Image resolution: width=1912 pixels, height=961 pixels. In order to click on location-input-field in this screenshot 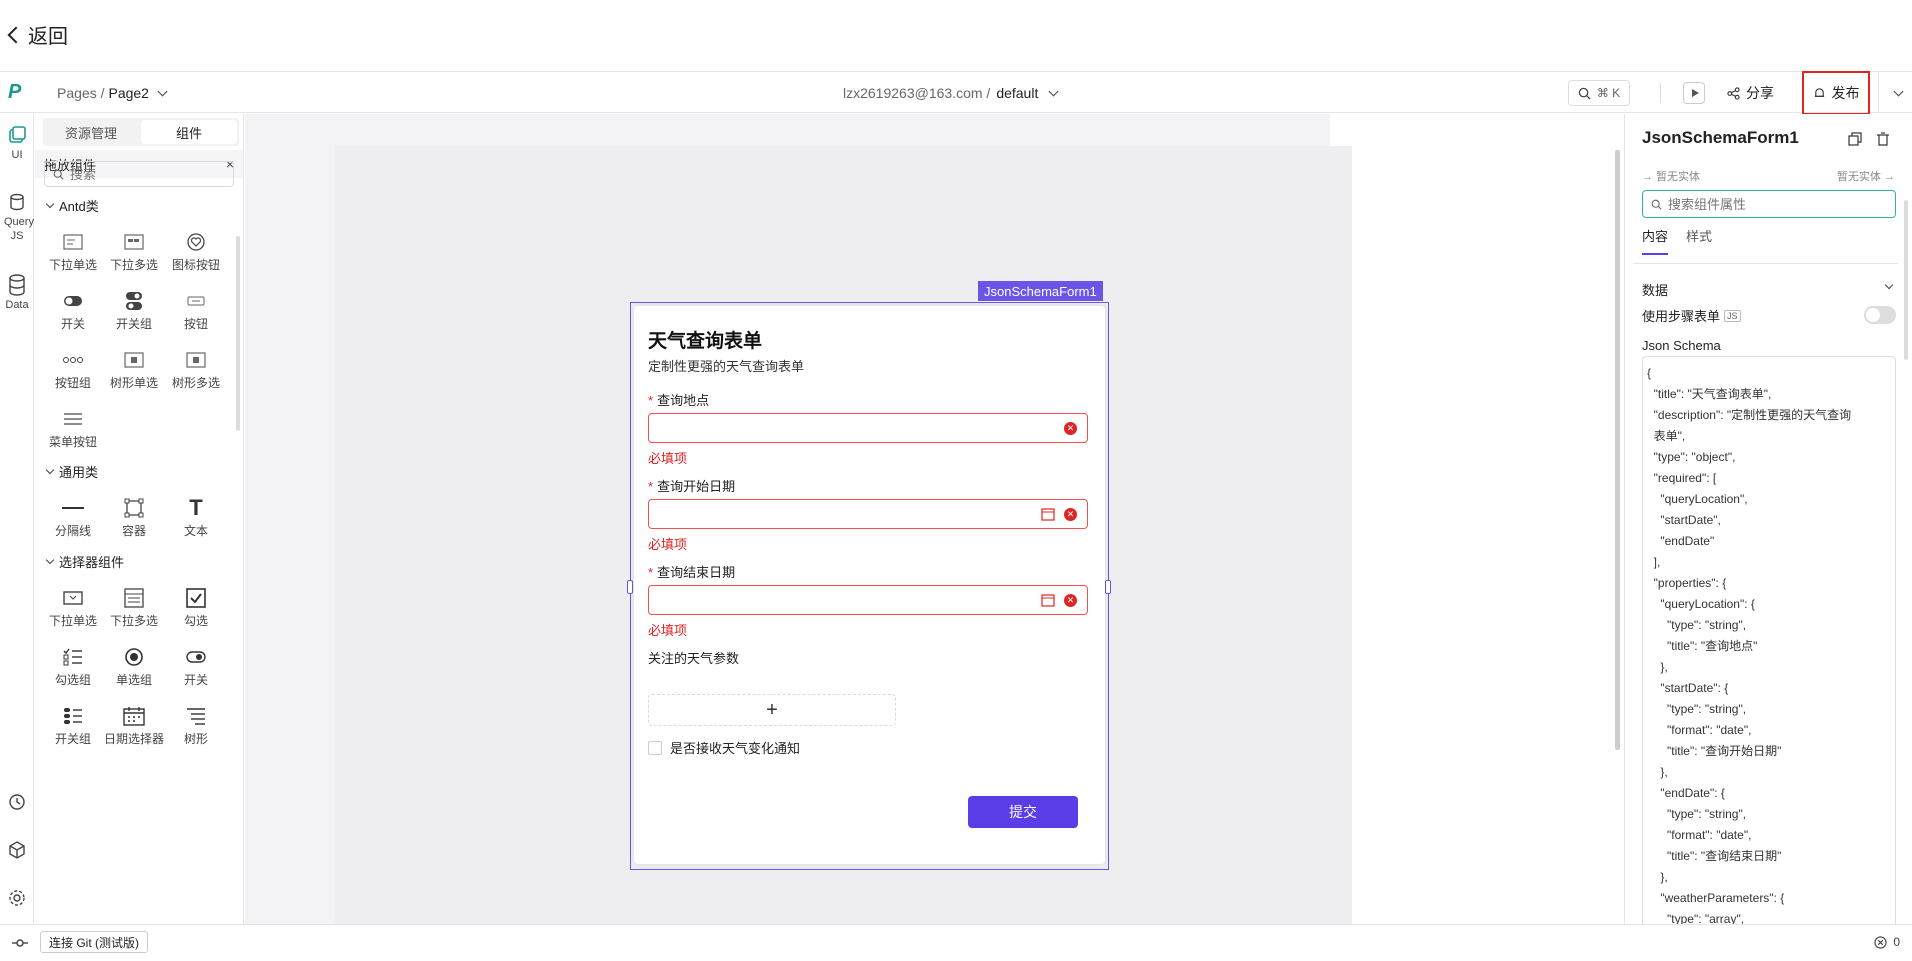, I will do `click(847, 427)`.